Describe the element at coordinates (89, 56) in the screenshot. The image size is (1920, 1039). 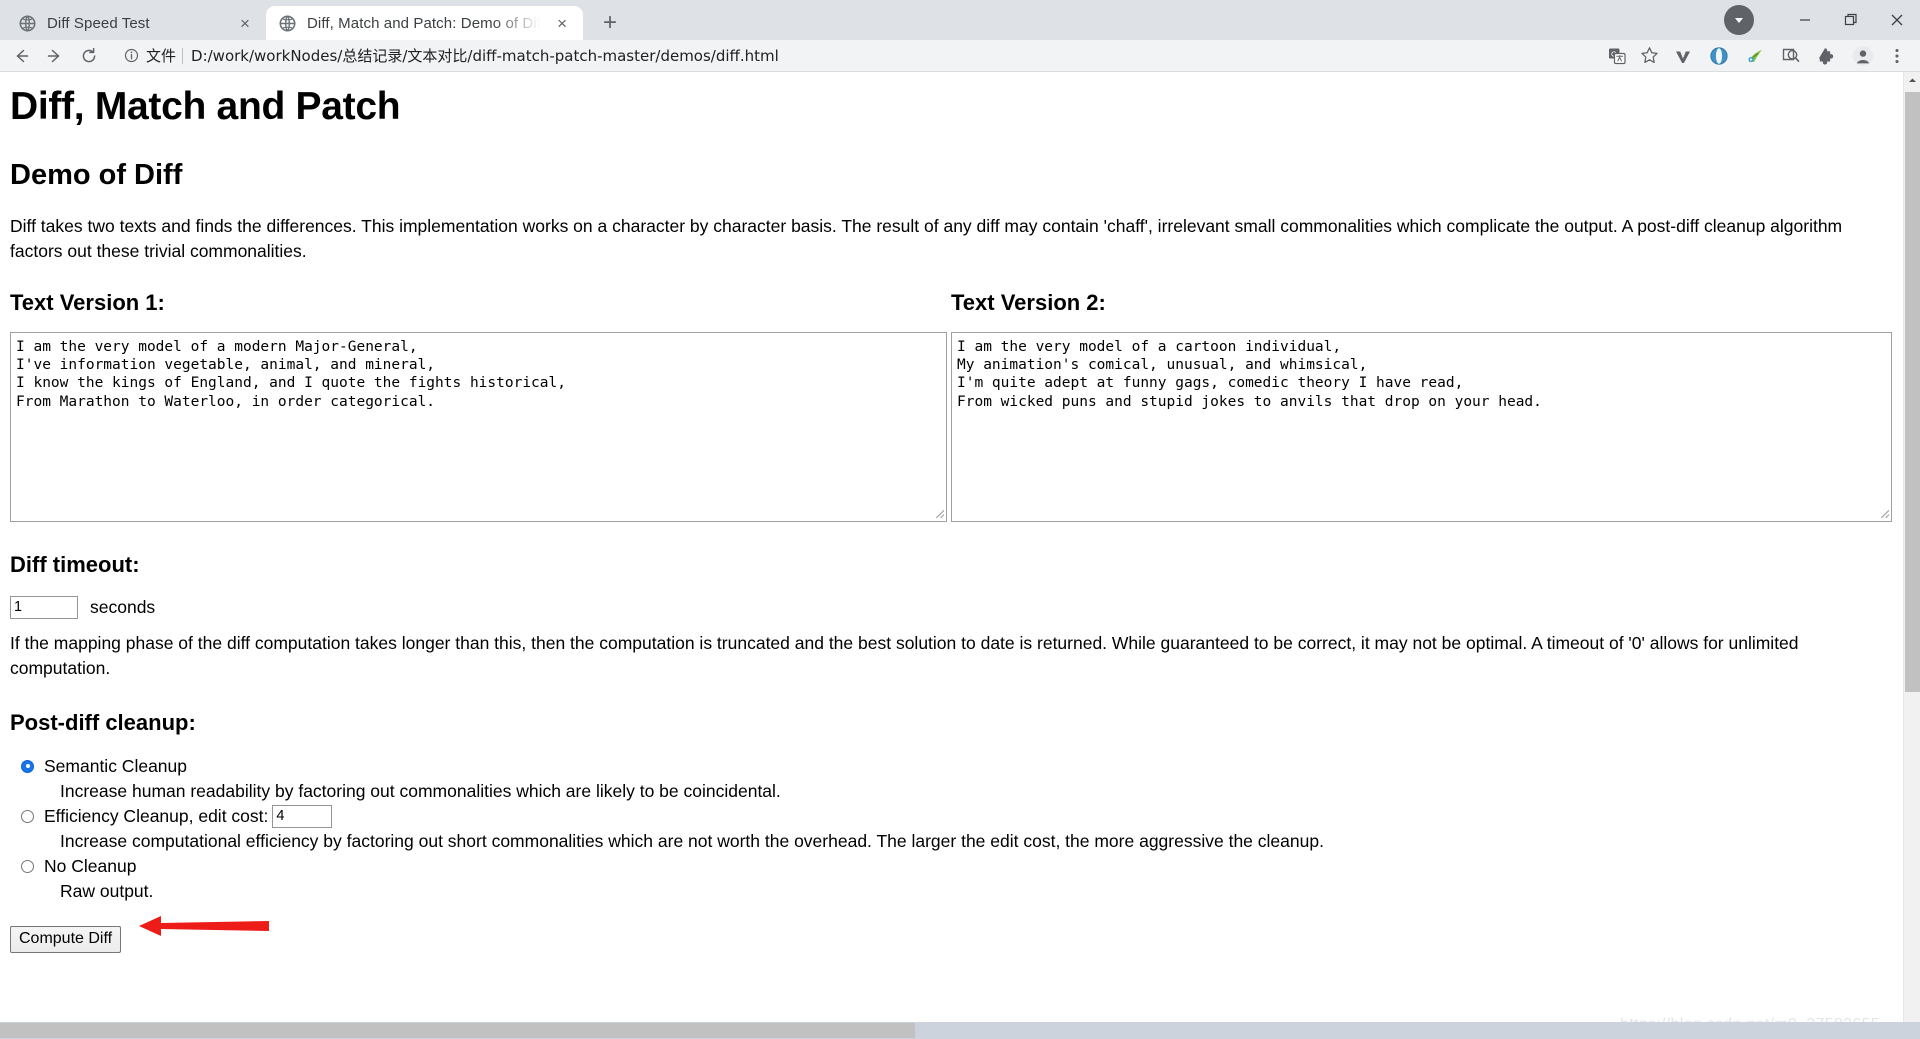
I see `reload-icon` at that location.